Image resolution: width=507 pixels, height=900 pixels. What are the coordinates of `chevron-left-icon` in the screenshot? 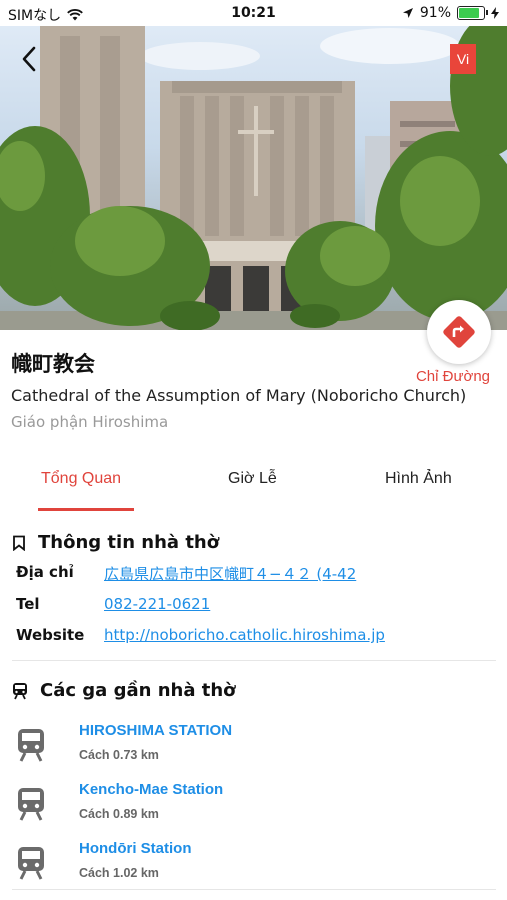 It's located at (29, 59).